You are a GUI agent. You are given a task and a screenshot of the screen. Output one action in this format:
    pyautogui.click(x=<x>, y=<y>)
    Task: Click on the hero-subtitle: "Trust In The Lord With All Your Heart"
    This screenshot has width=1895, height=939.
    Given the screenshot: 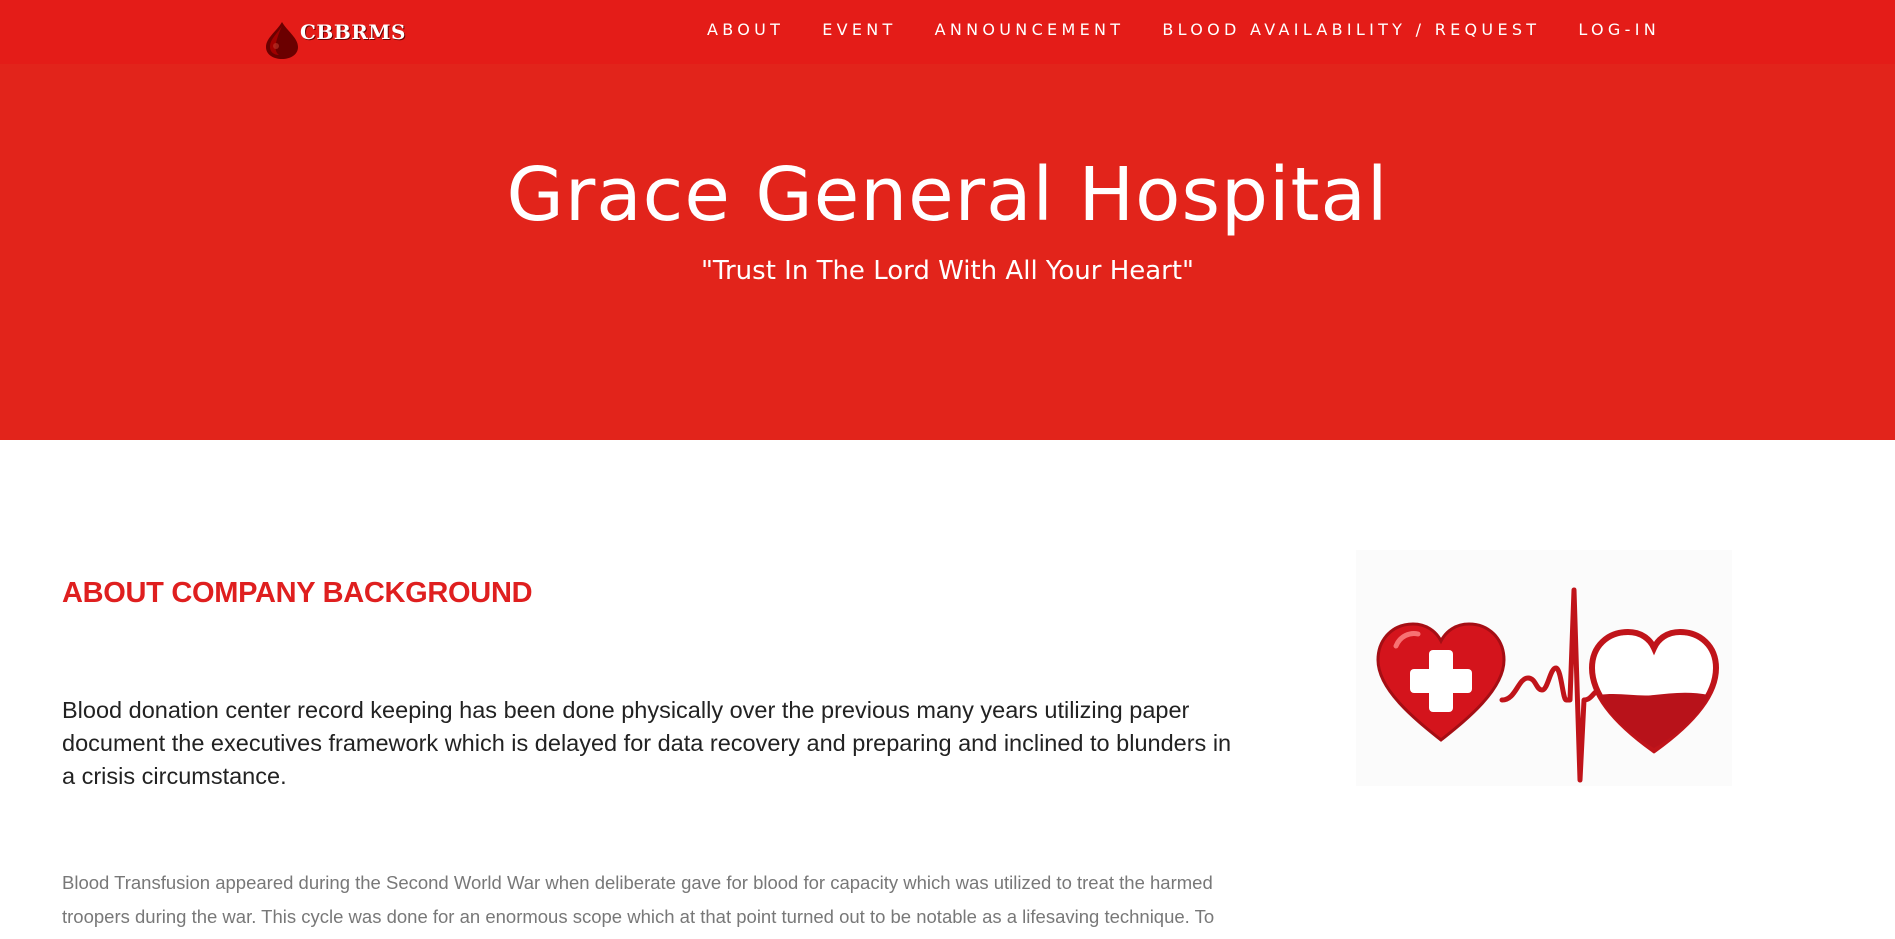 What is the action you would take?
    pyautogui.click(x=947, y=271)
    